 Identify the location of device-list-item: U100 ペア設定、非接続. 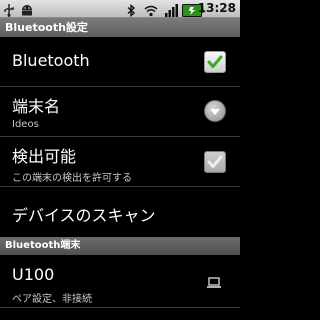
(120, 281).